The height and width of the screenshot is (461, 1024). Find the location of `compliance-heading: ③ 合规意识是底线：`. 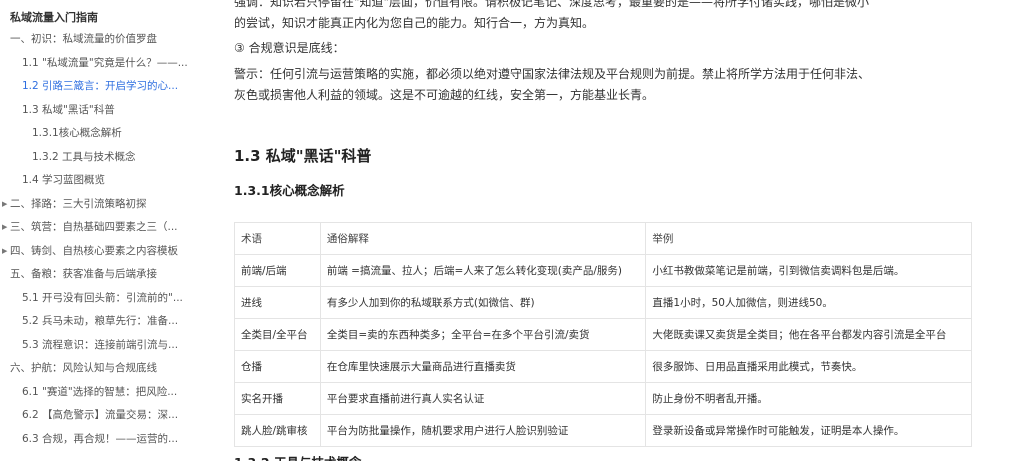

compliance-heading: ③ 合规意识是底线： is located at coordinates (289, 48).